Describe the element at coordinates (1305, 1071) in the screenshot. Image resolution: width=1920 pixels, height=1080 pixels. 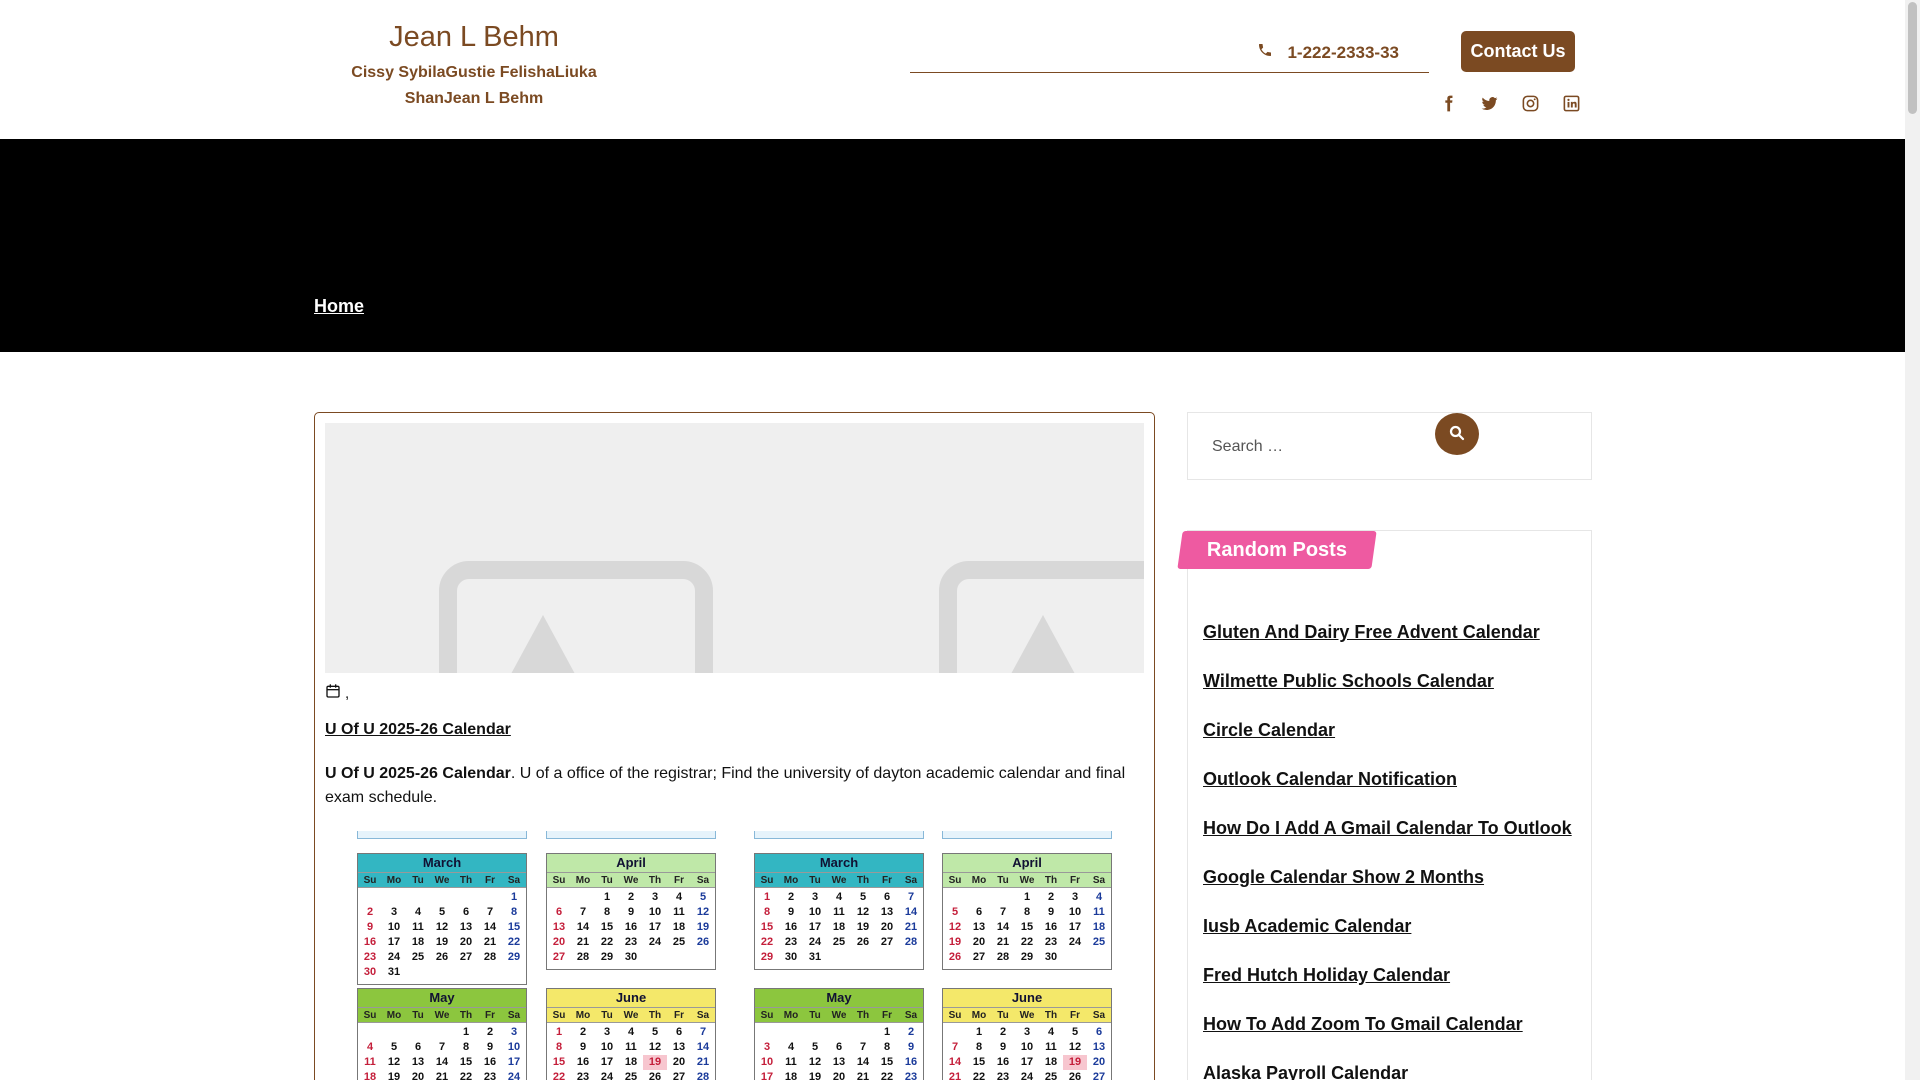
I see `random-post-link: Alaska Payroll Calendar` at that location.